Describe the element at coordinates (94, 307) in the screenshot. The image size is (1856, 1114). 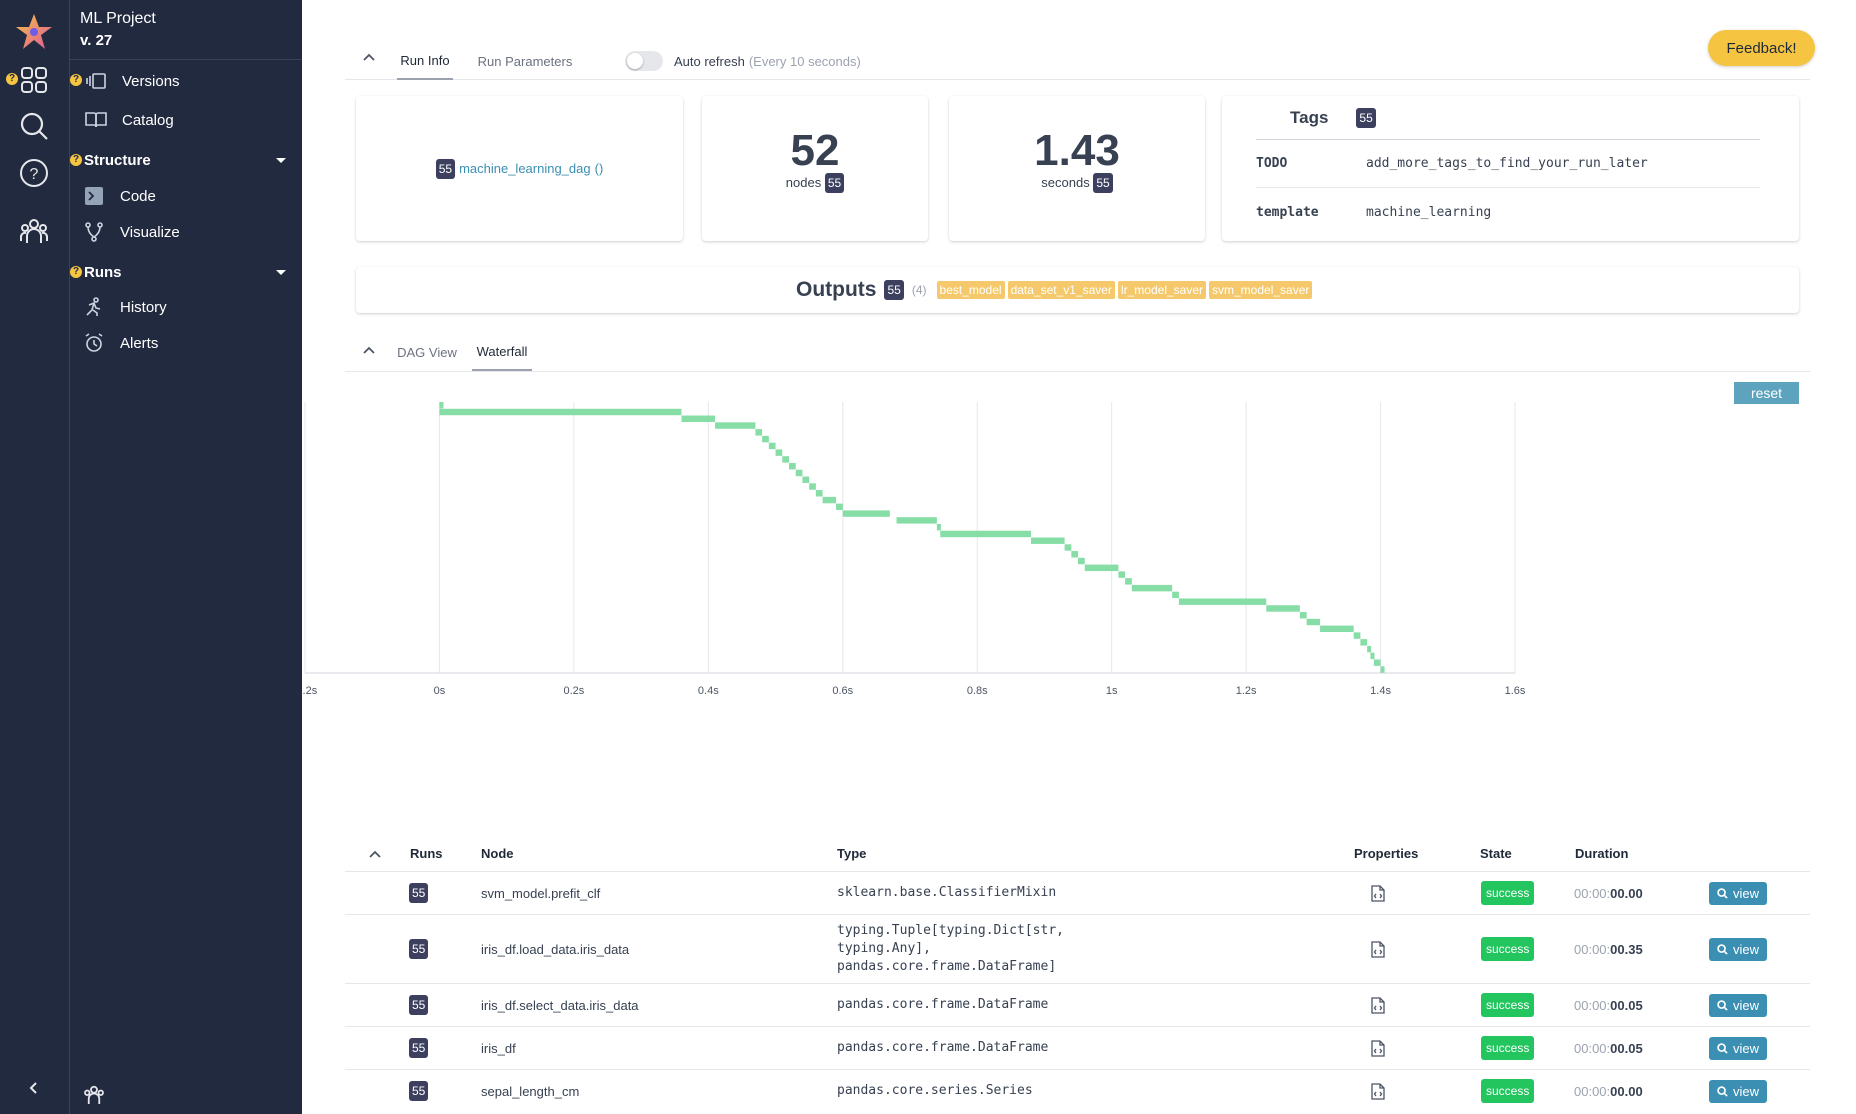
I see `running-icon` at that location.